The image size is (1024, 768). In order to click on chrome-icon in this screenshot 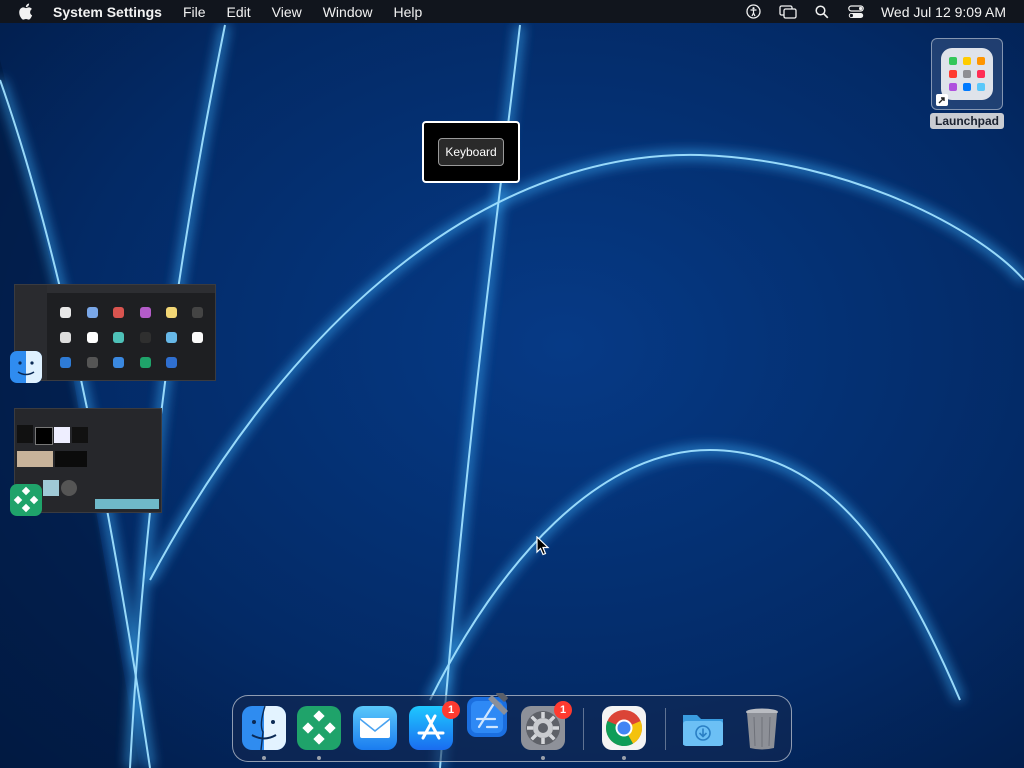, I will do `click(624, 728)`.